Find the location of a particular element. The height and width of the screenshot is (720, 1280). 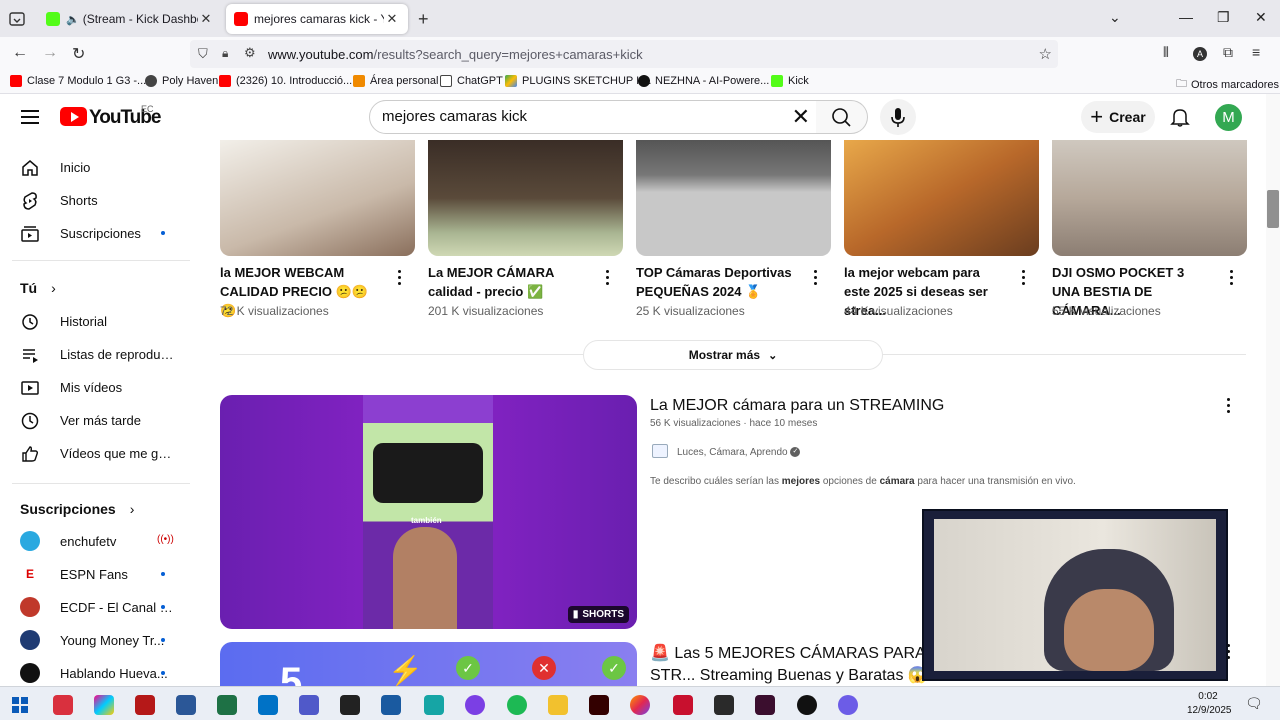

close-window-button: ✕ is located at coordinates (1261, 17).